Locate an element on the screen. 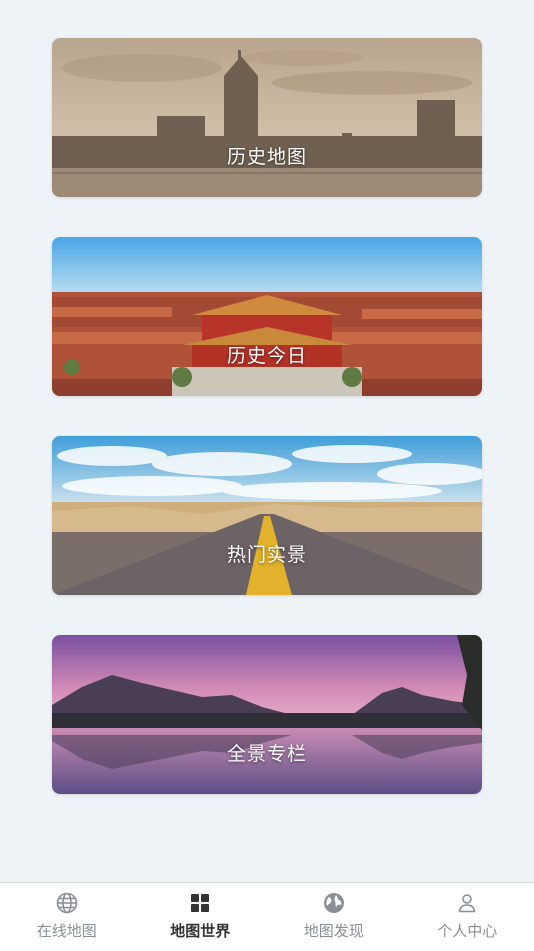 Image resolution: width=534 pixels, height=951 pixels. tab-map-discover: 地图发现 is located at coordinates (334, 917).